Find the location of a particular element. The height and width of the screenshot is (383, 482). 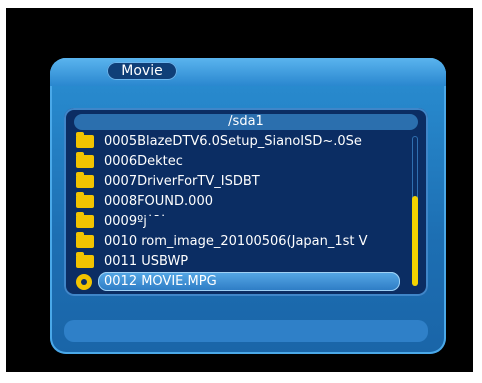

list-item: 0010 rom_image_20100506(Japan_1st V is located at coordinates (240, 241).